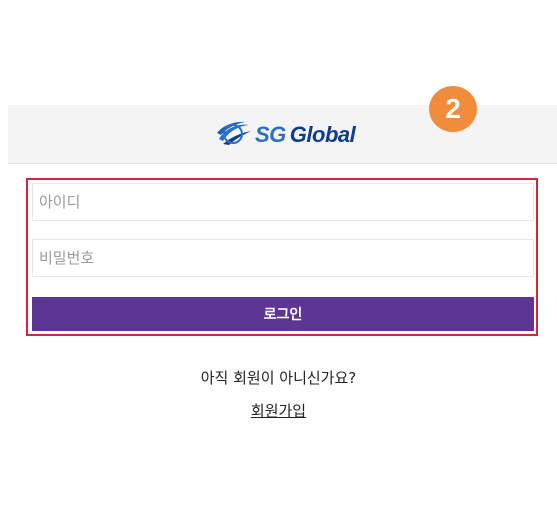 Image resolution: width=557 pixels, height=505 pixels. I want to click on login-button: 로그인, so click(283, 314).